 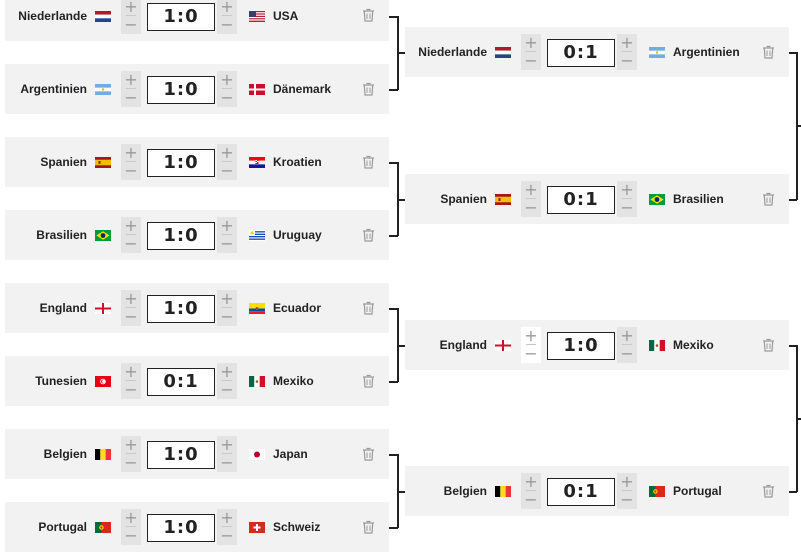 What do you see at coordinates (694, 52) in the screenshot?
I see `away-team: Argentinien` at bounding box center [694, 52].